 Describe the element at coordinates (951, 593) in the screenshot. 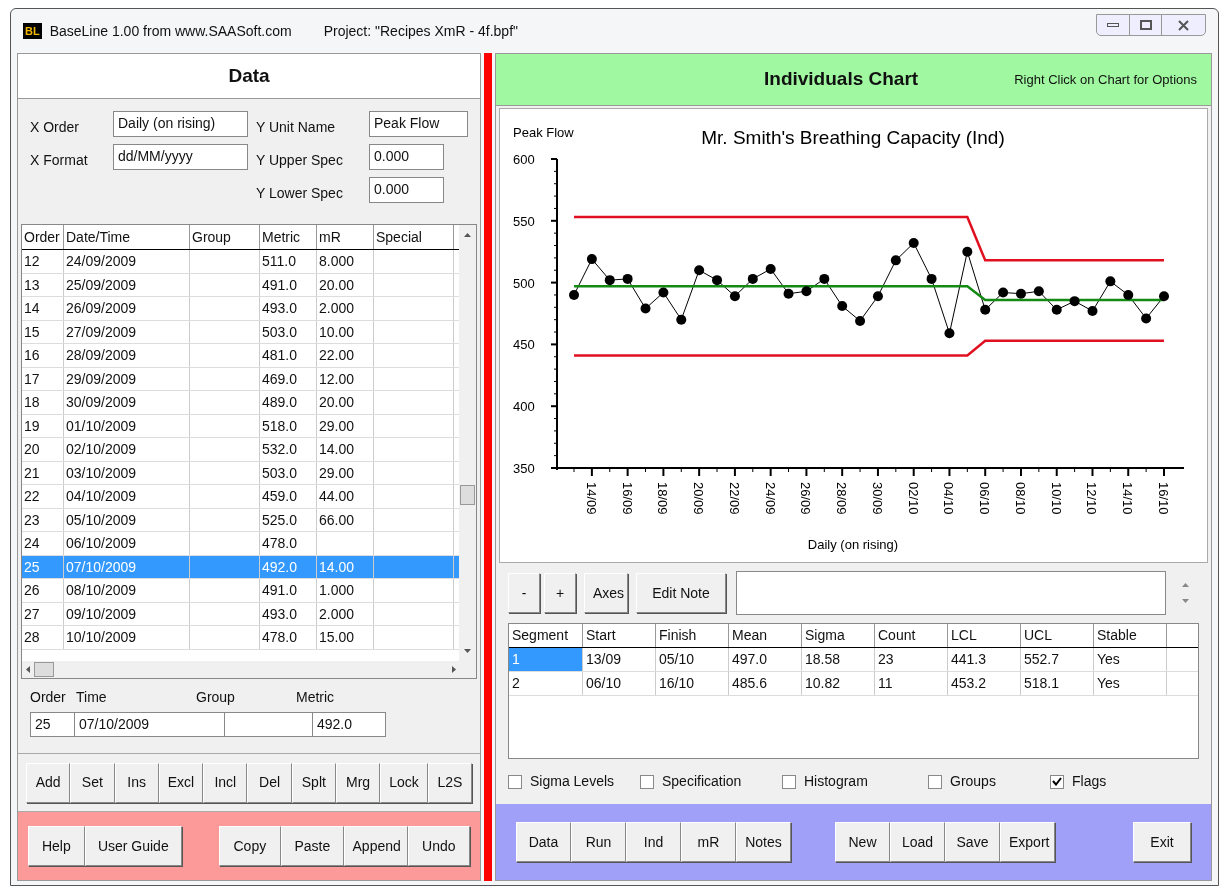

I see `note-field` at that location.